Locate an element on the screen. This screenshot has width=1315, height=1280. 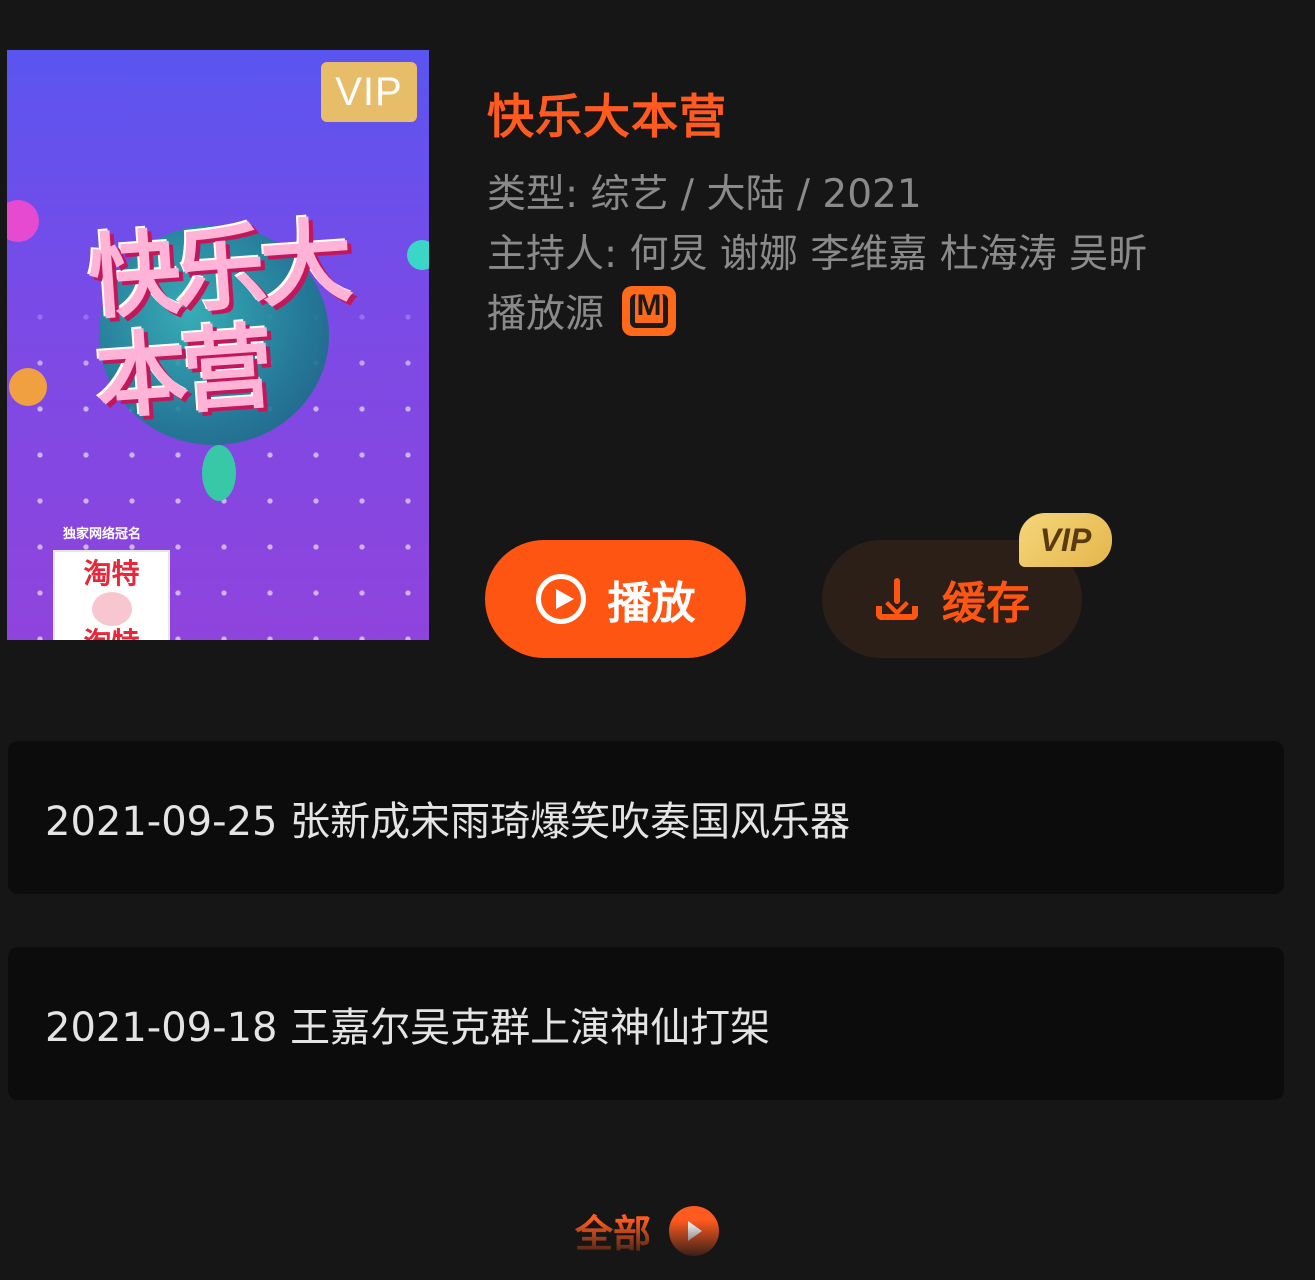
poster-vip-tag: VIP is located at coordinates (369, 92).